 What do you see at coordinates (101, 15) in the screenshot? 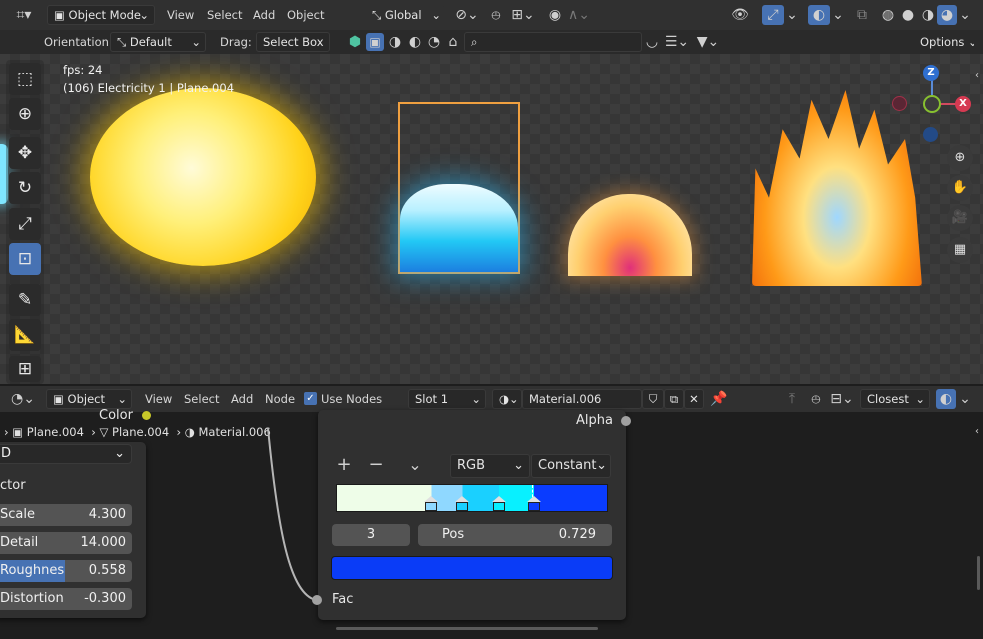
I see `mode-dropdown: ▣ Object Mode ⌄` at bounding box center [101, 15].